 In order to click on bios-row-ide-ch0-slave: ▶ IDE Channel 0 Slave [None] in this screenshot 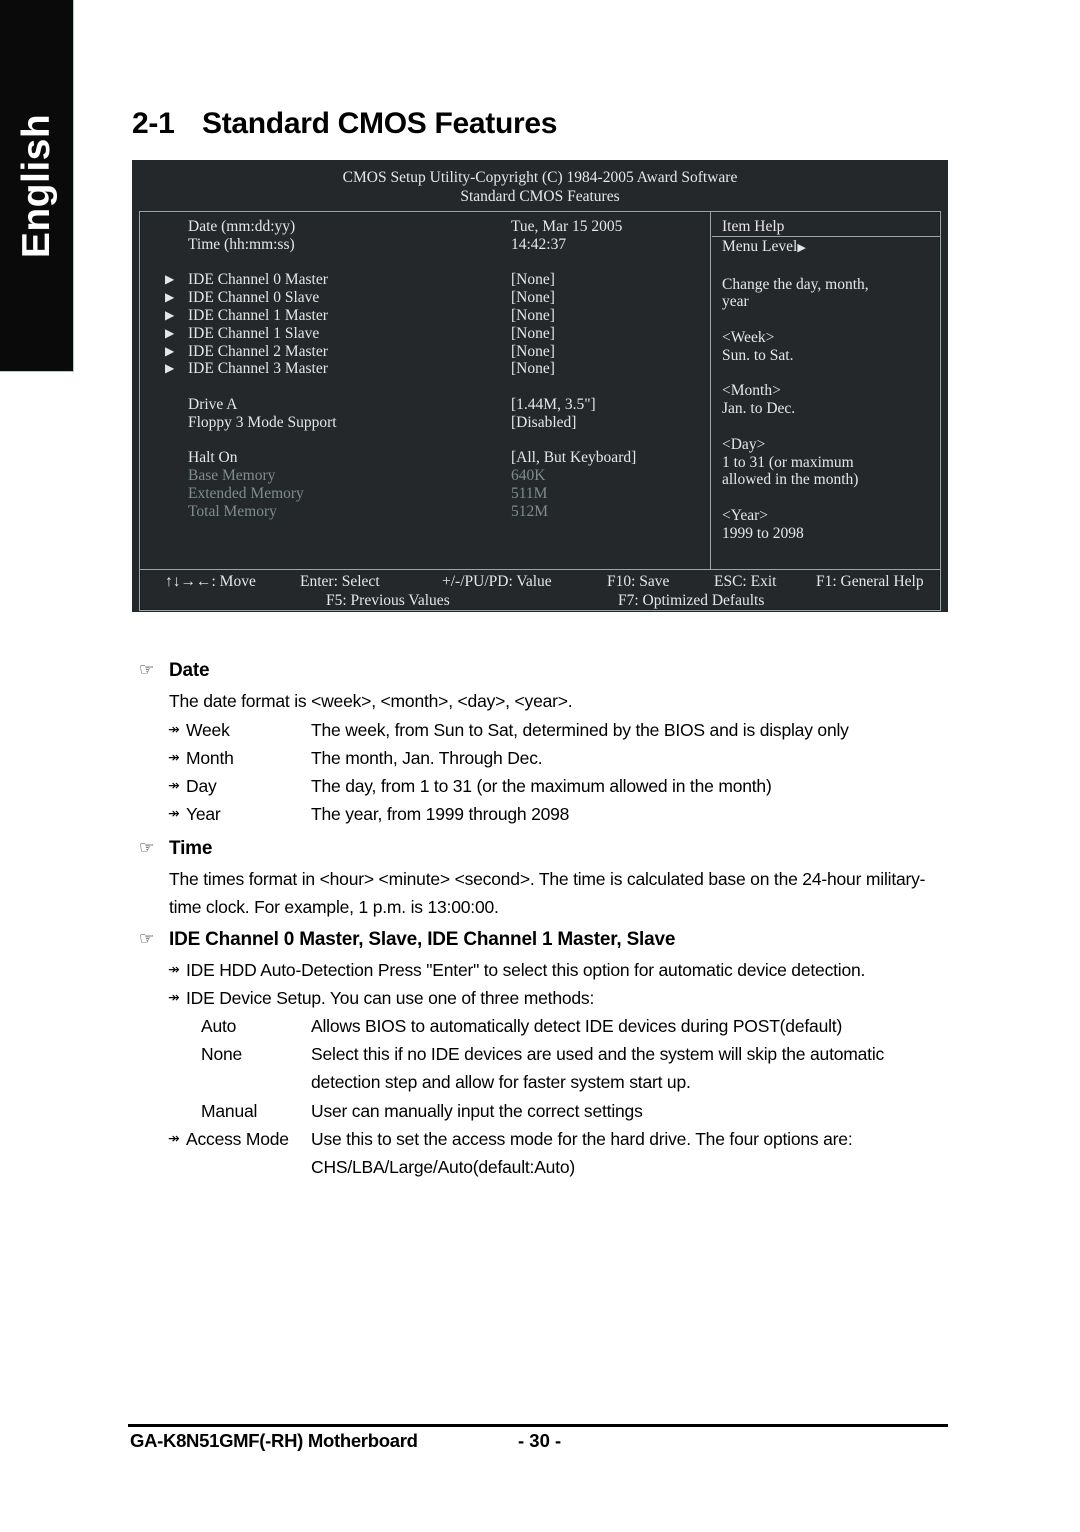, I will do `click(425, 298)`.